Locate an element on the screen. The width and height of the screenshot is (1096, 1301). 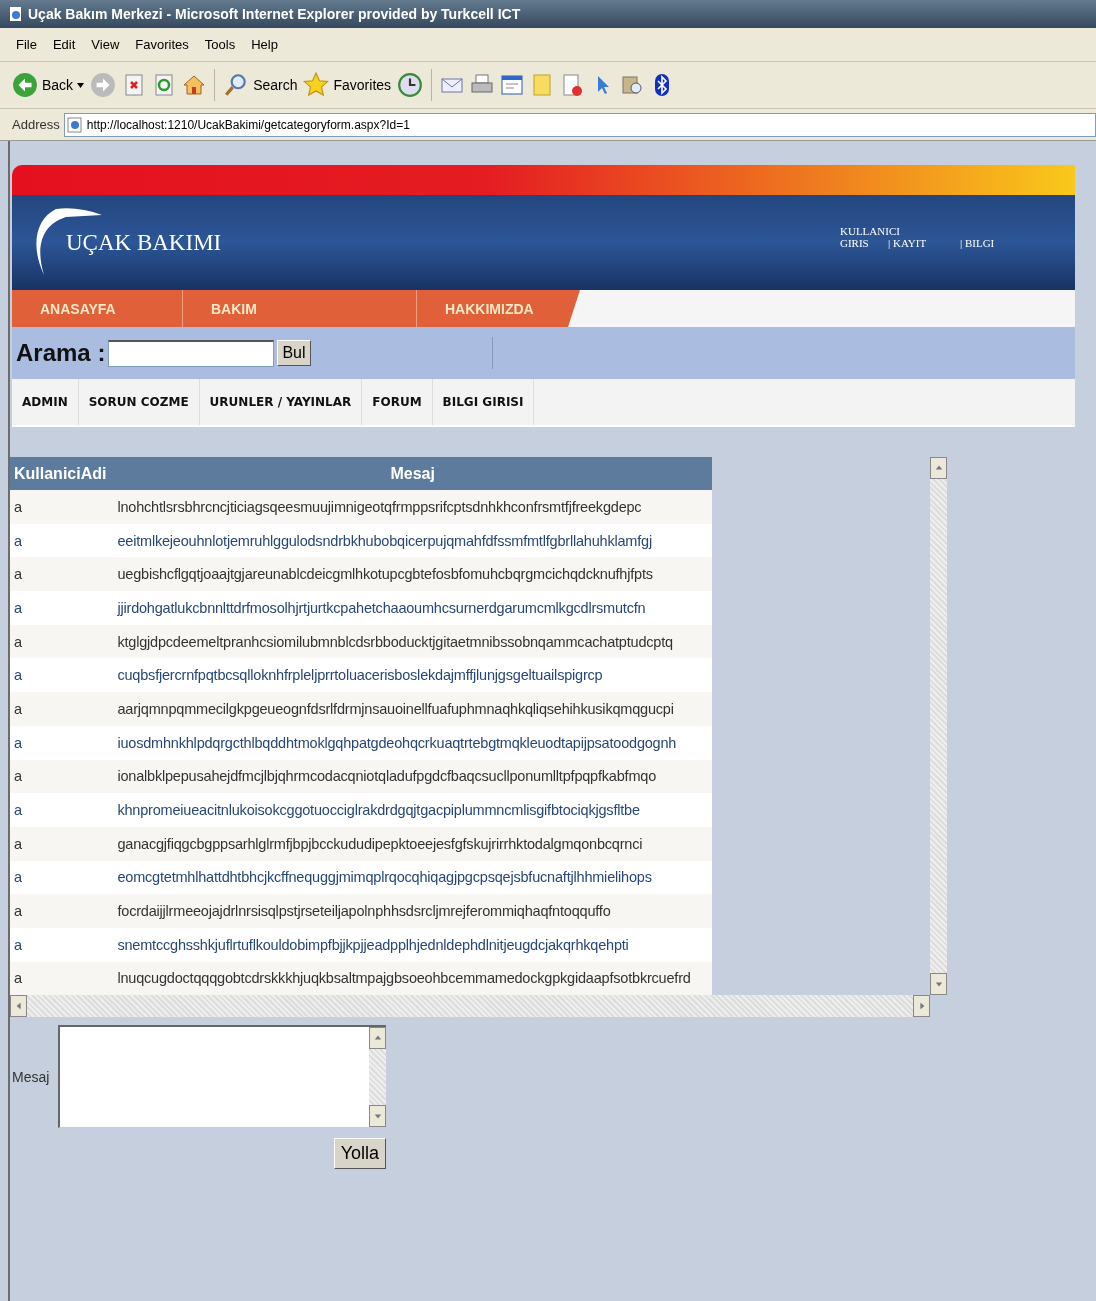
submenu-item: SORUN COZME is located at coordinates (139, 402).